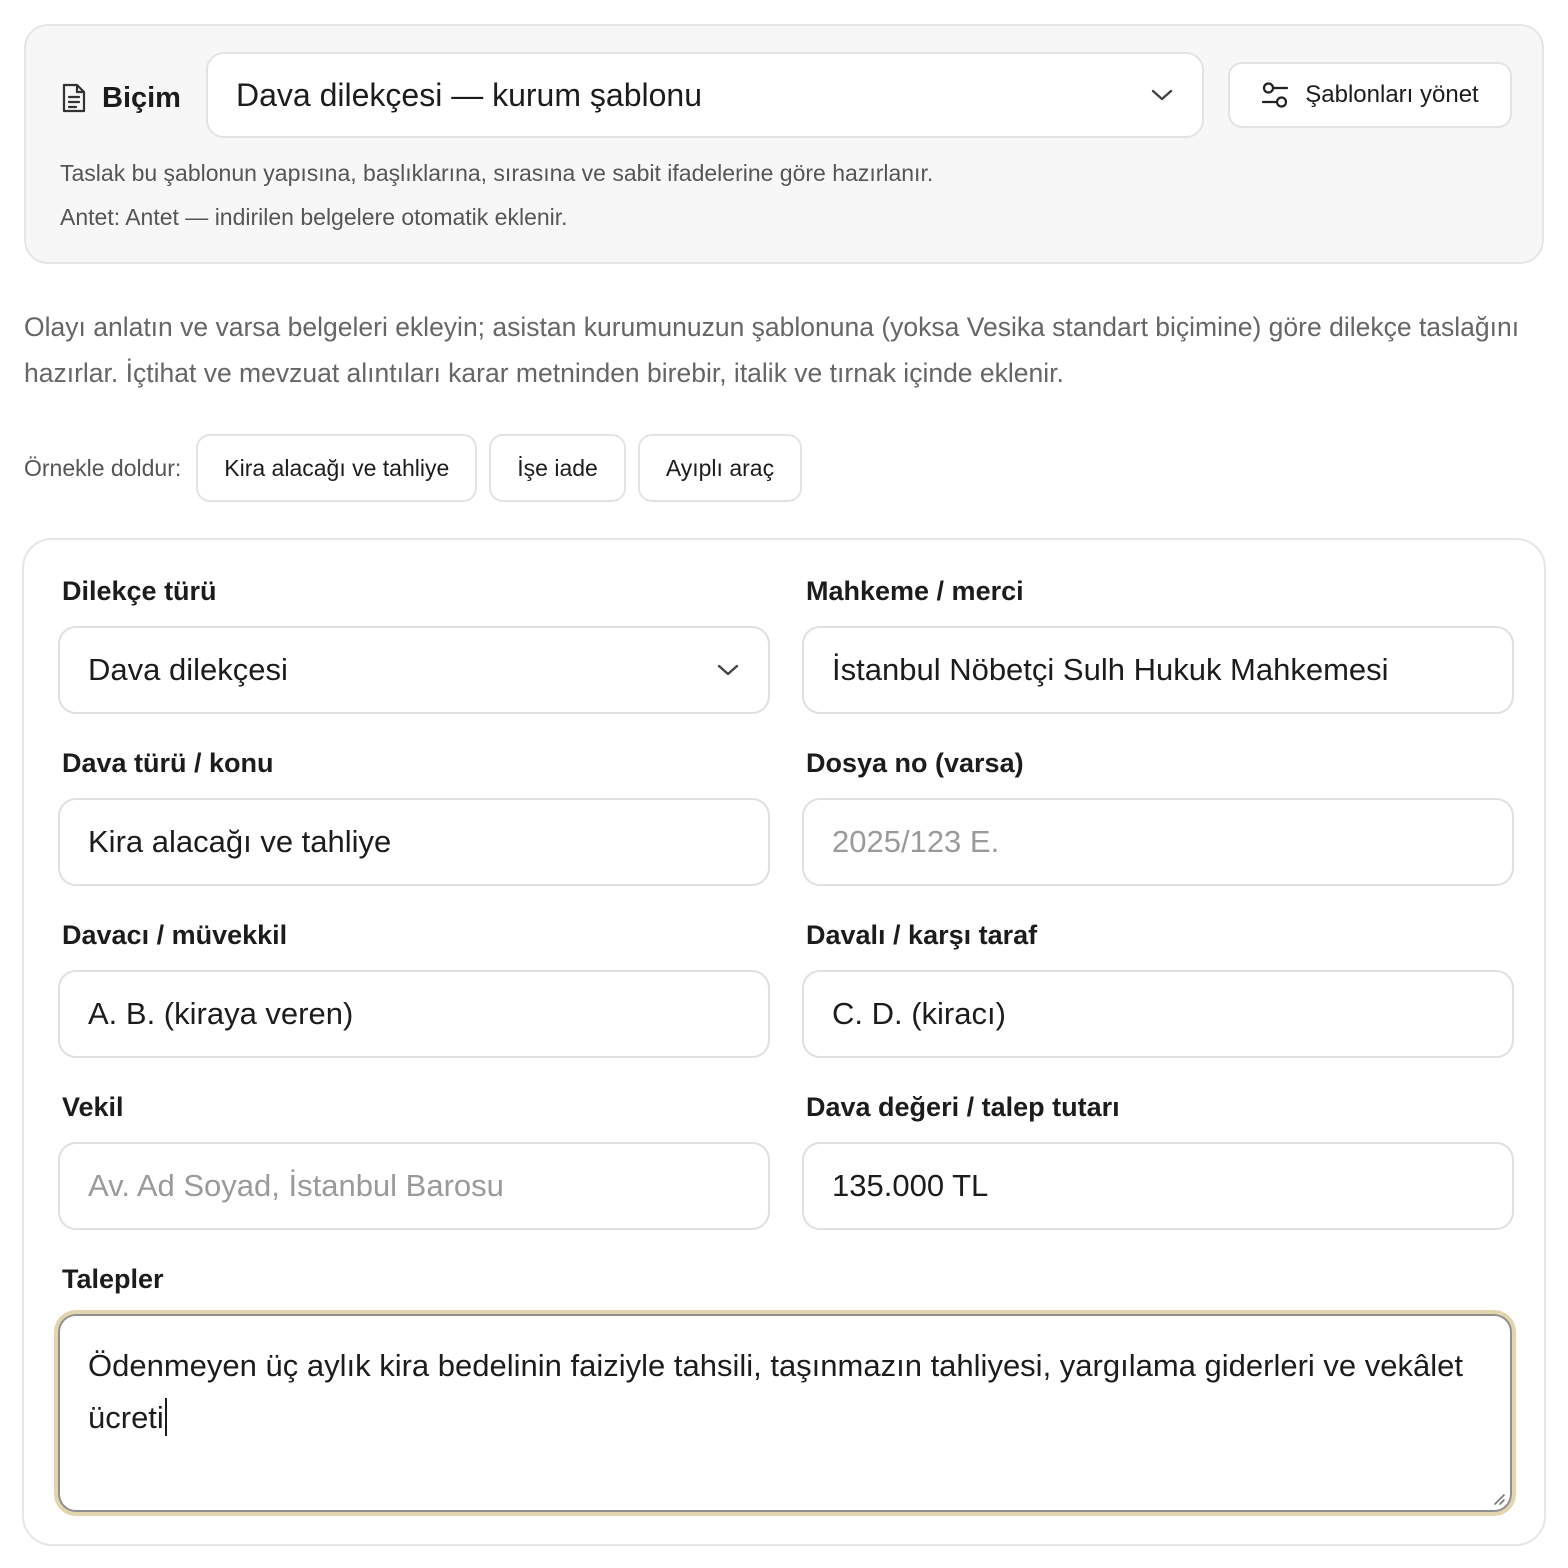  Describe the element at coordinates (337, 468) in the screenshot. I see `sample-chip-rent: Kira alacağı ve tahliye` at that location.